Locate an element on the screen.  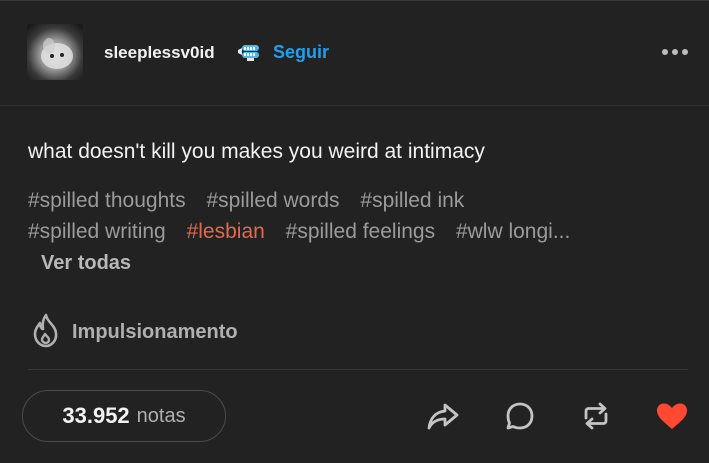
username: sleeplessv0id is located at coordinates (159, 53).